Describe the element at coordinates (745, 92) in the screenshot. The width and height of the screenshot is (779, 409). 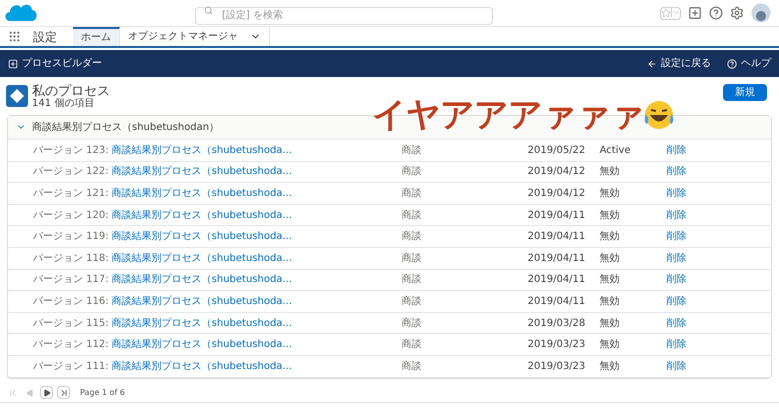
I see `new-button: 新規` at that location.